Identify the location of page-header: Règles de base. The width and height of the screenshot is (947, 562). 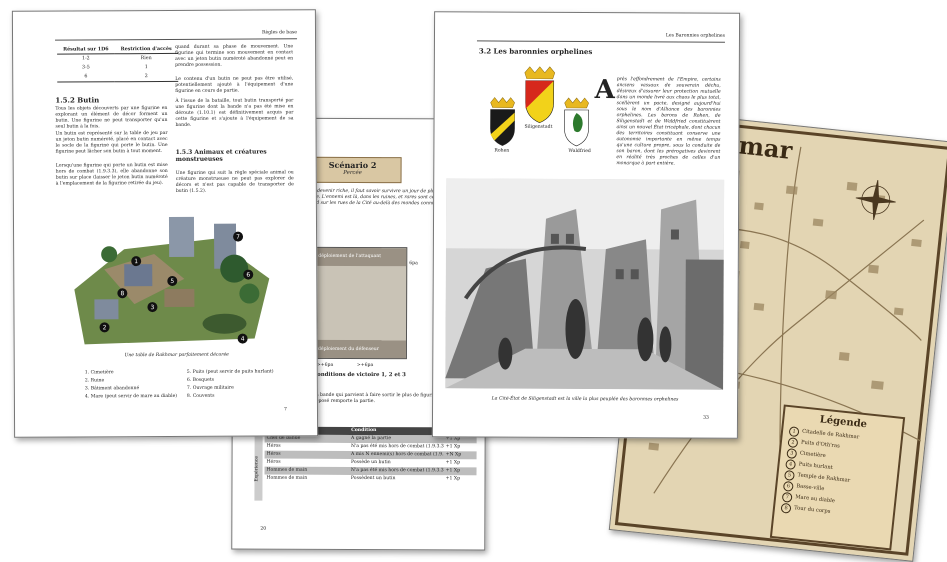
(279, 33).